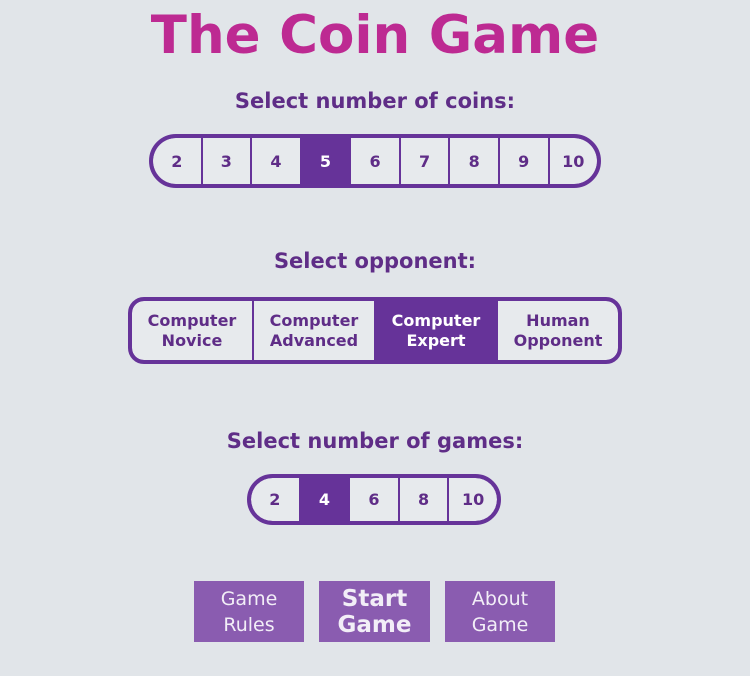 The height and width of the screenshot is (676, 750). Describe the element at coordinates (375, 261) in the screenshot. I see `opponent-section-label: Select opponent:` at that location.